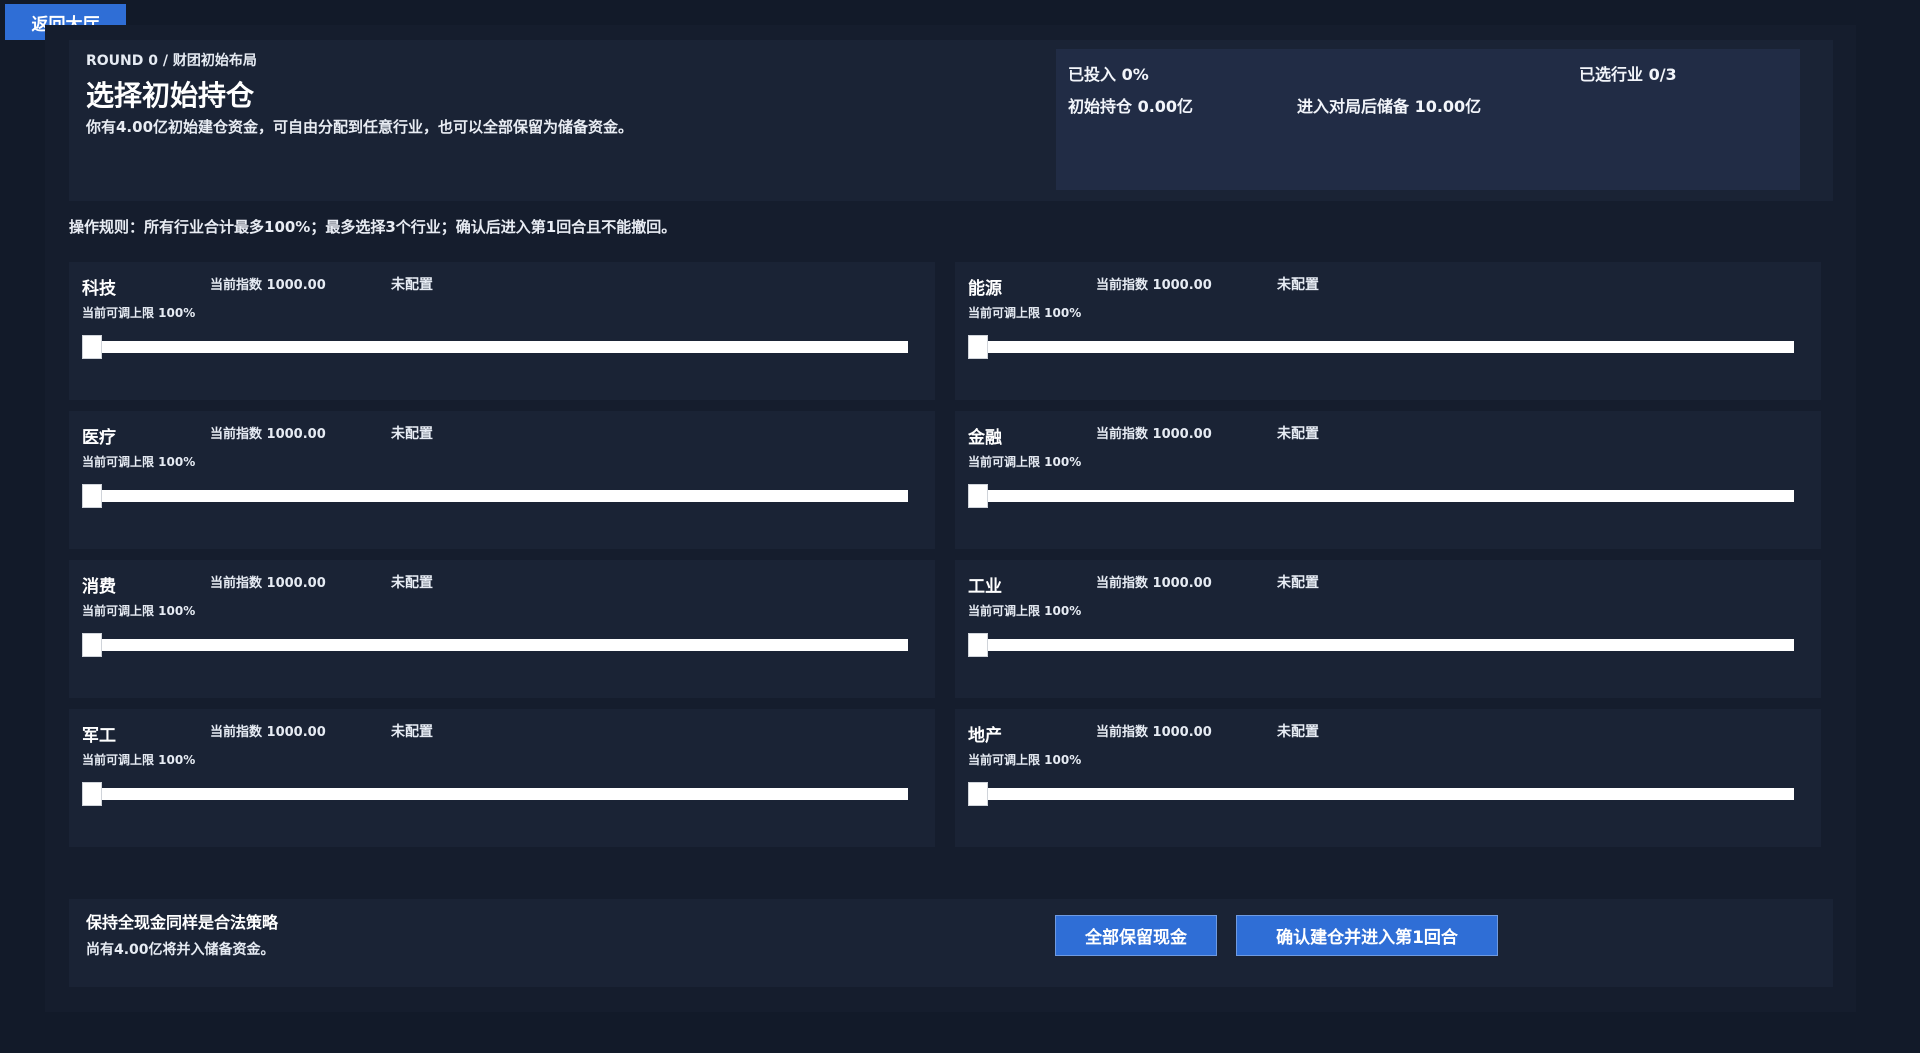 The width and height of the screenshot is (1920, 1053). What do you see at coordinates (182, 922) in the screenshot?
I see `footer-title: 保持全现金同样是合法策略` at bounding box center [182, 922].